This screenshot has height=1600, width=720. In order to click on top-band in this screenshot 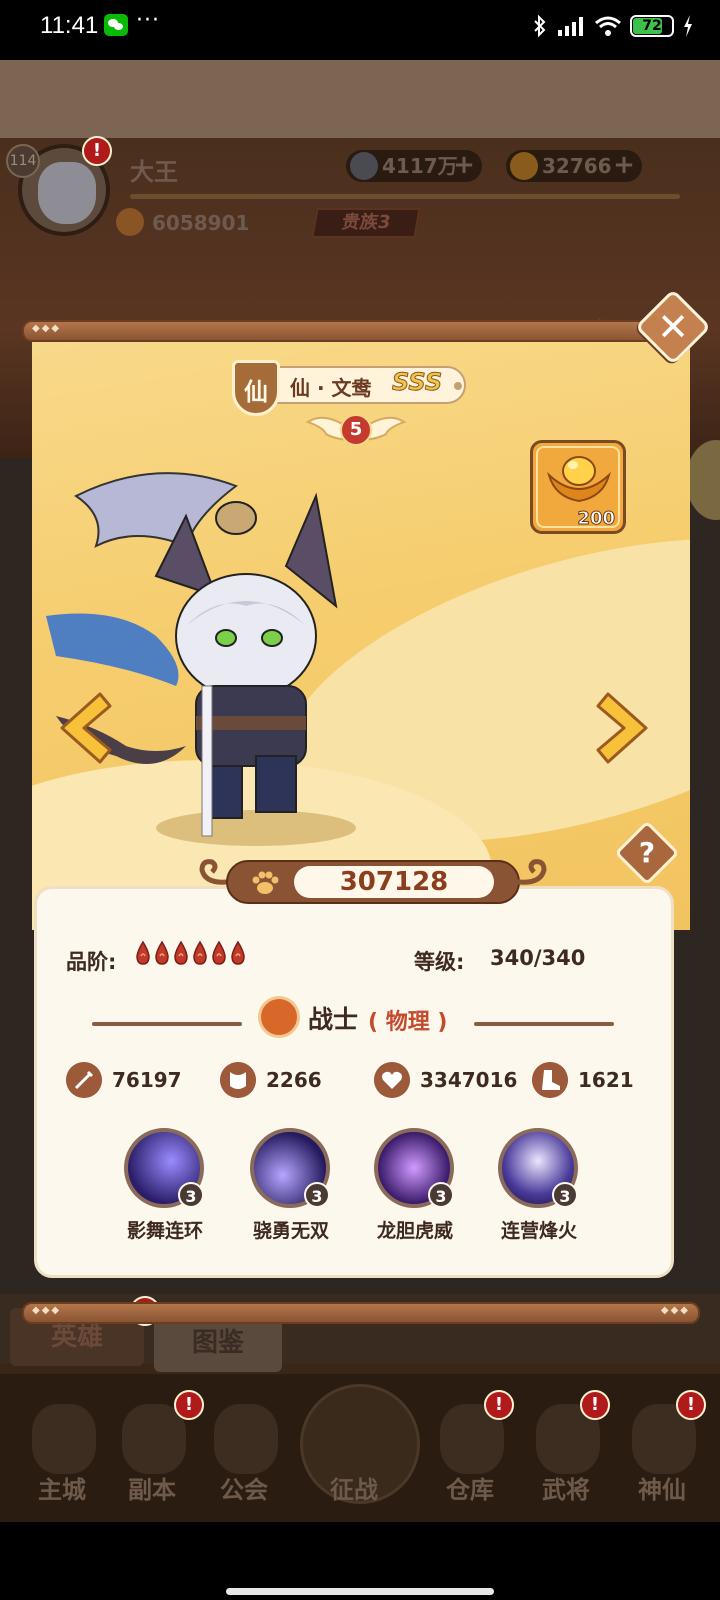, I will do `click(360, 99)`.